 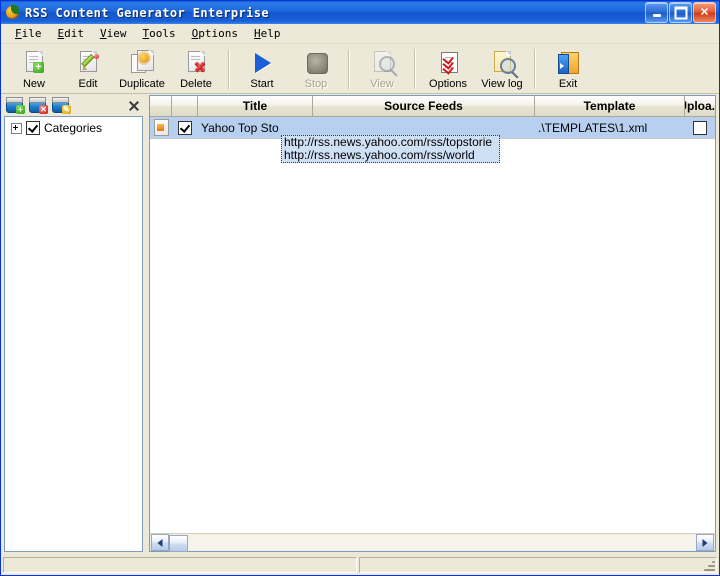 I want to click on toolbar-view-button: View, so click(x=382, y=69).